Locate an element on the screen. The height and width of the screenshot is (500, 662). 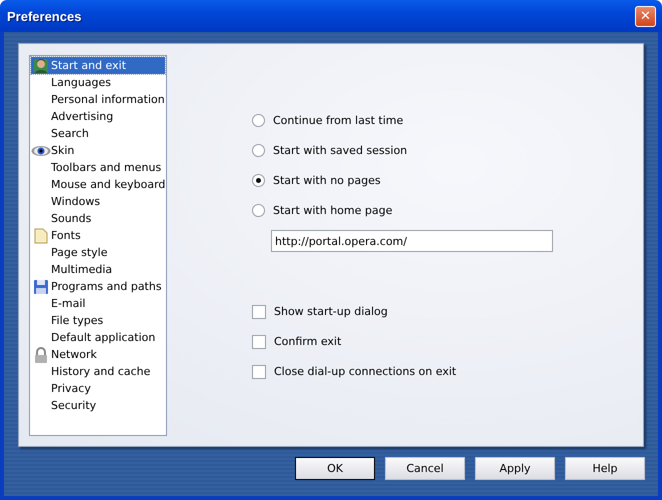
radio-label: Start with home page is located at coordinates (332, 210).